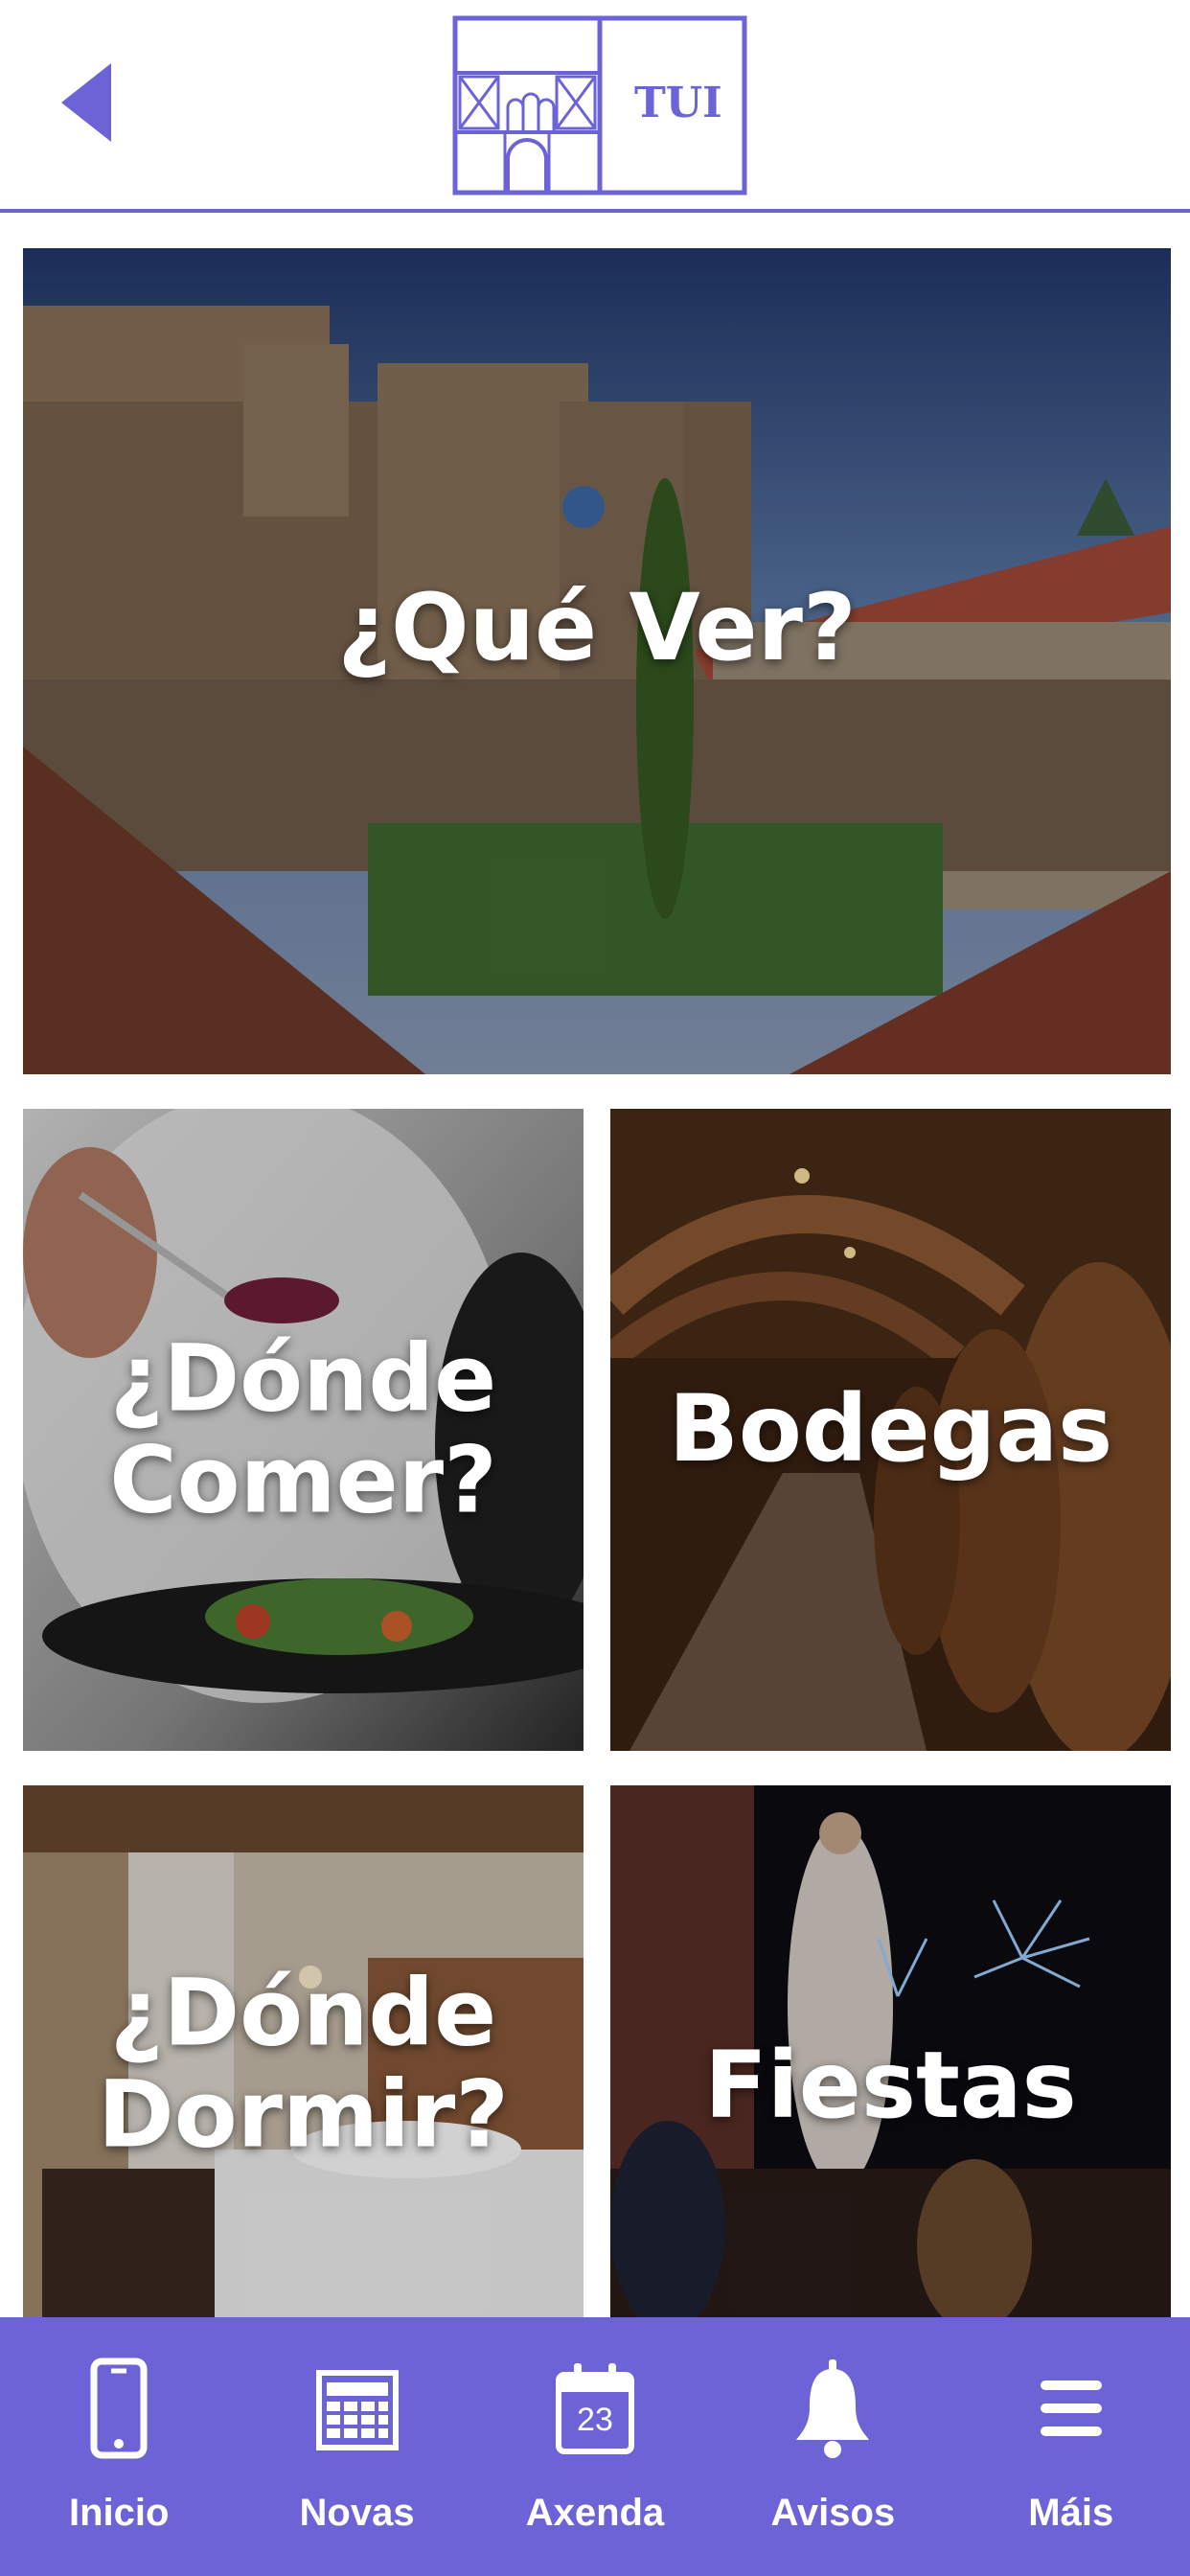  I want to click on tile-donde-dormir-label: ¿Dónde Dormir?, so click(303, 2064).